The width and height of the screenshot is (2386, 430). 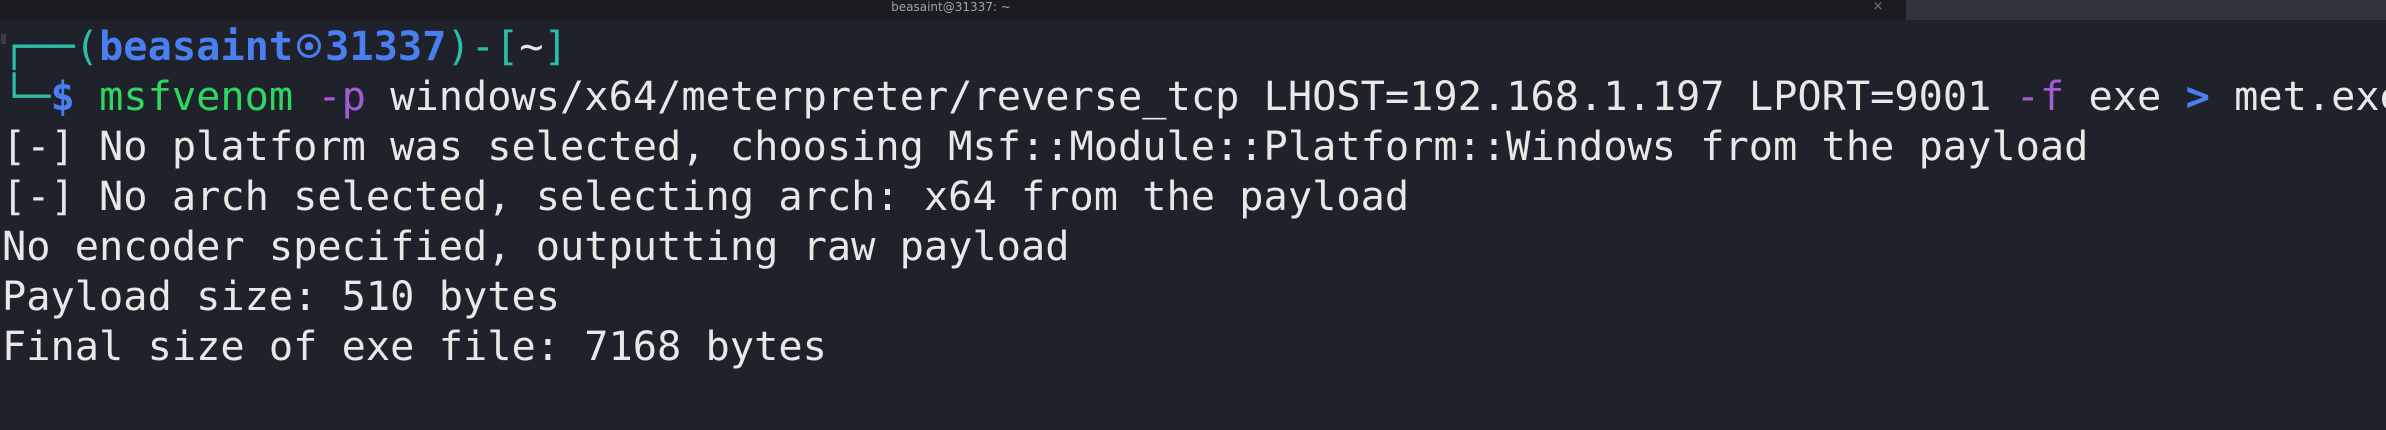 I want to click on prompt-directory: ~, so click(x=531, y=46).